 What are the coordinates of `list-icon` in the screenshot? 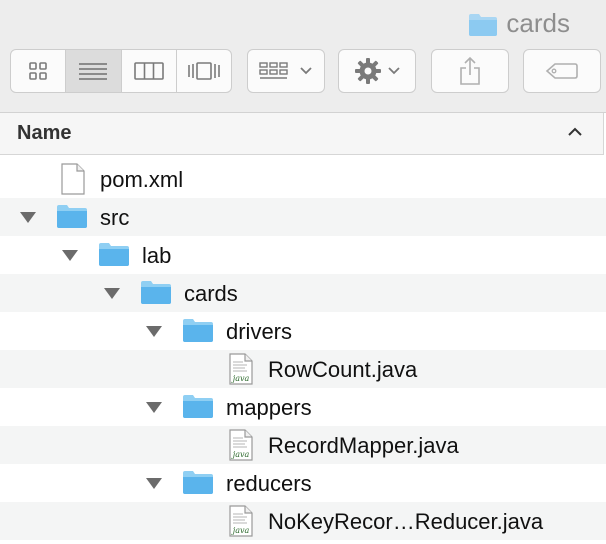 It's located at (93, 71).